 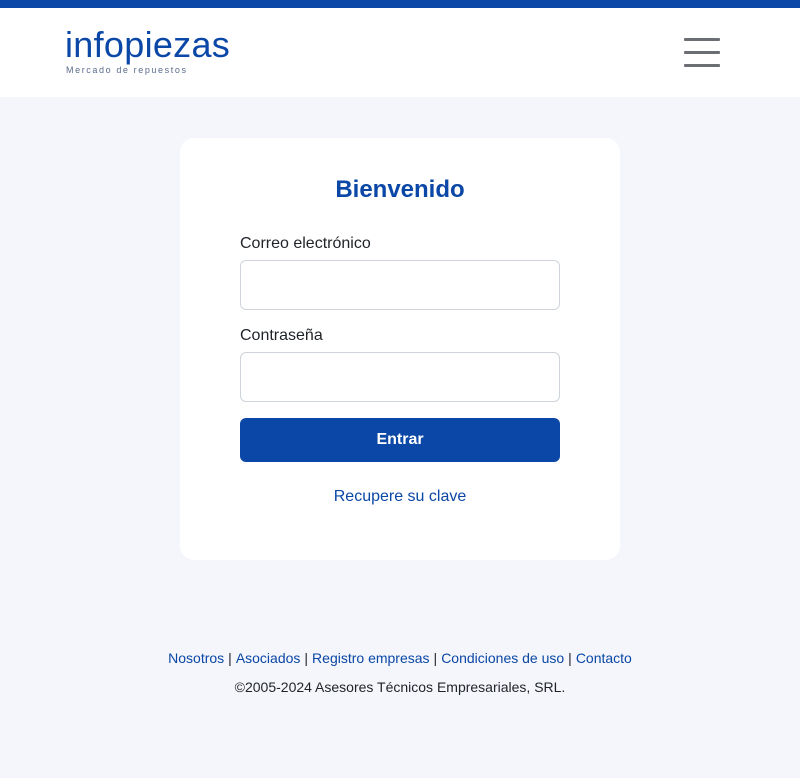 I want to click on footer-link-contacto: Contacto, so click(x=604, y=658).